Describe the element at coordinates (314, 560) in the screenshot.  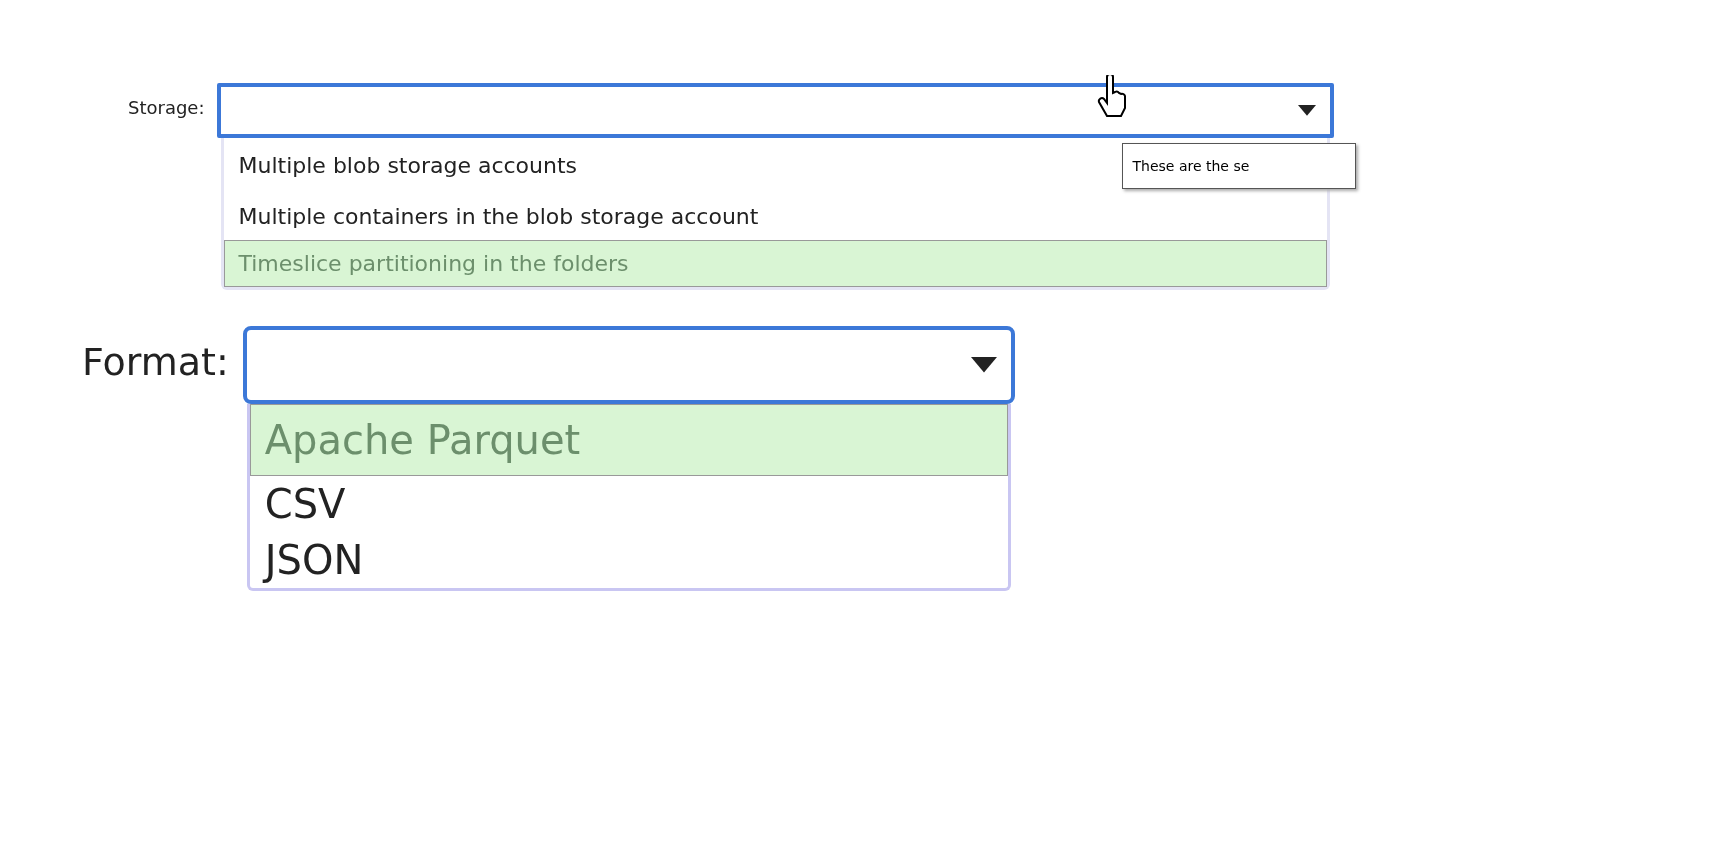
I see `dropdown-option: JSON` at that location.